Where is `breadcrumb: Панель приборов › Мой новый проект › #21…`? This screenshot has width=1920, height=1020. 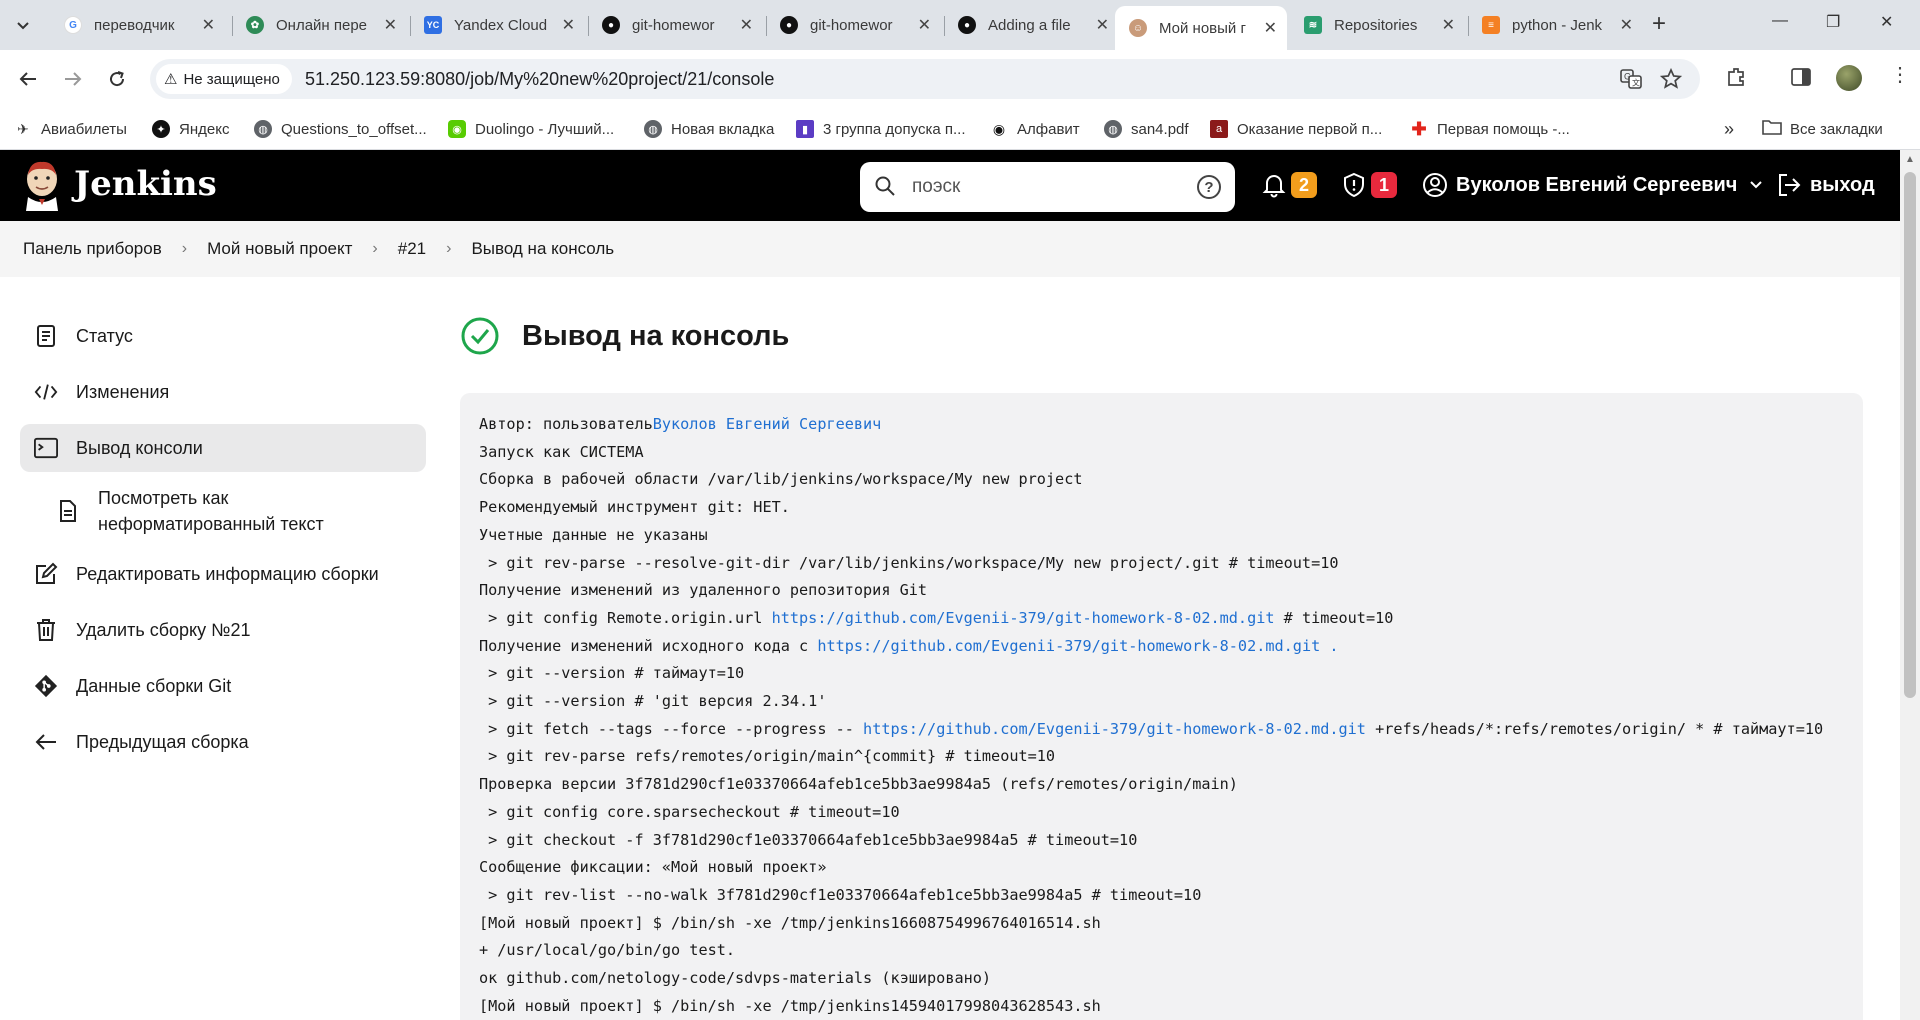 breadcrumb: Панель приборов › Мой новый проект › #21… is located at coordinates (950, 249).